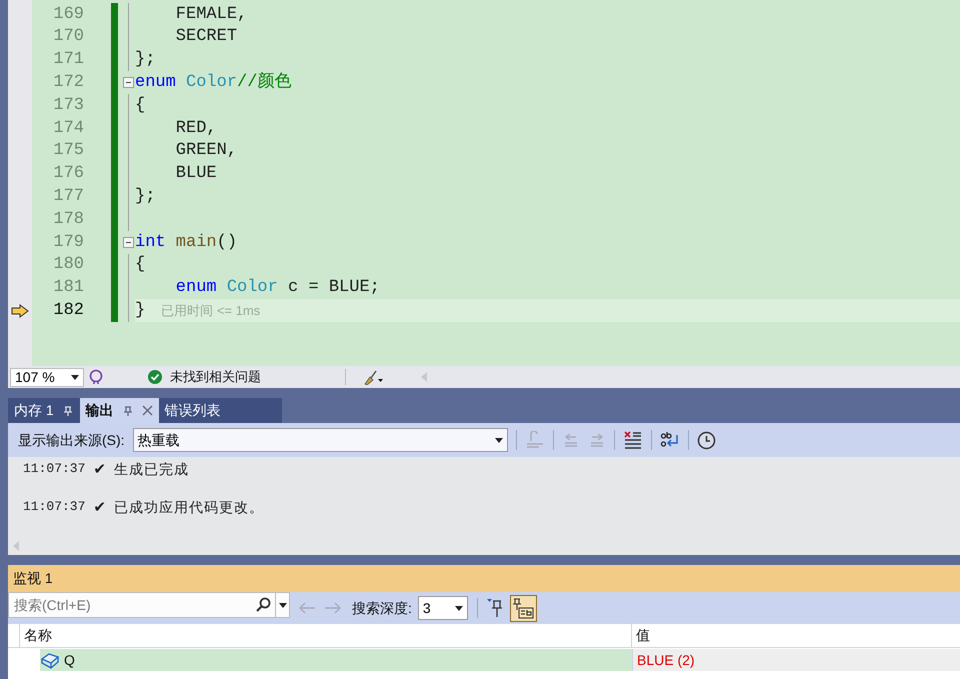 Image resolution: width=960 pixels, height=679 pixels. Describe the element at coordinates (68, 37) in the screenshot. I see `line-number: 170` at that location.